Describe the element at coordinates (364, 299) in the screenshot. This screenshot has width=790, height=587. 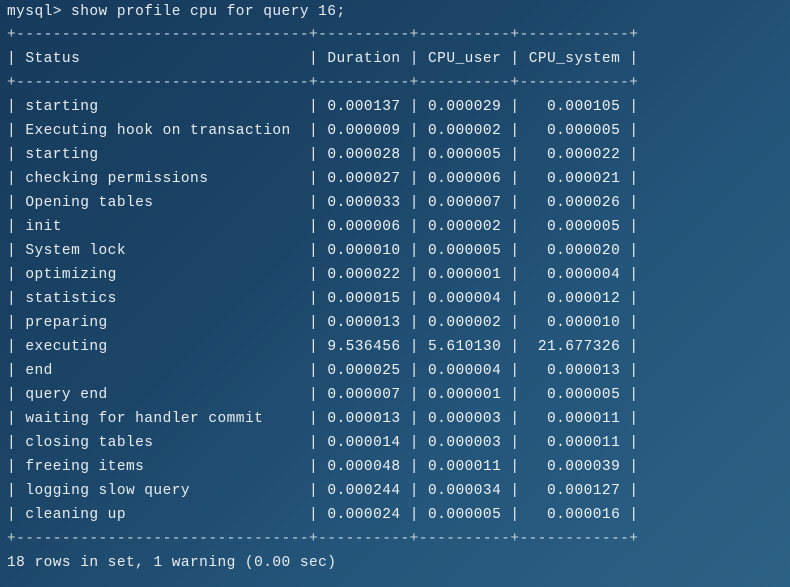
I see `value-cell: 0.000015` at that location.